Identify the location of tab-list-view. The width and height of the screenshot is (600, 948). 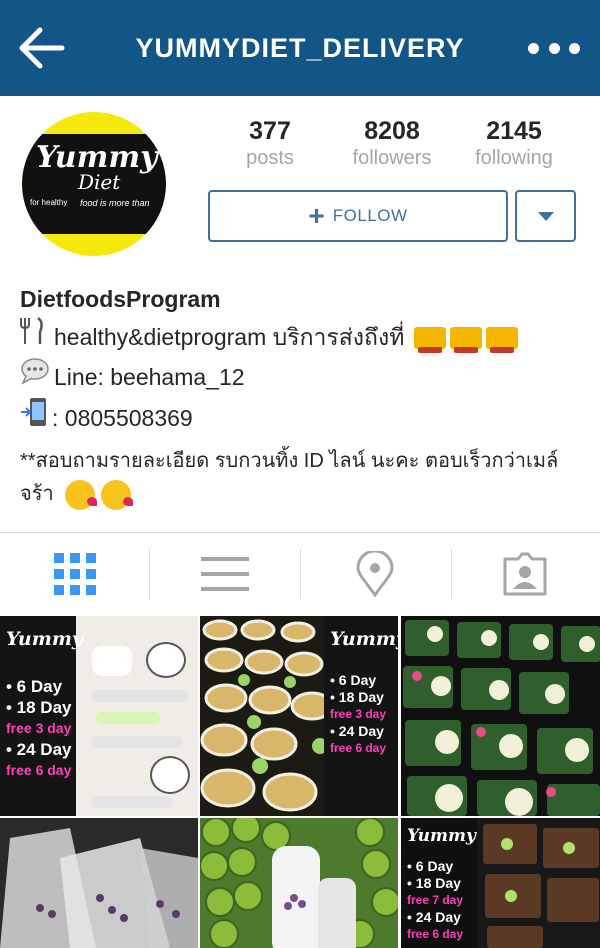
(225, 574).